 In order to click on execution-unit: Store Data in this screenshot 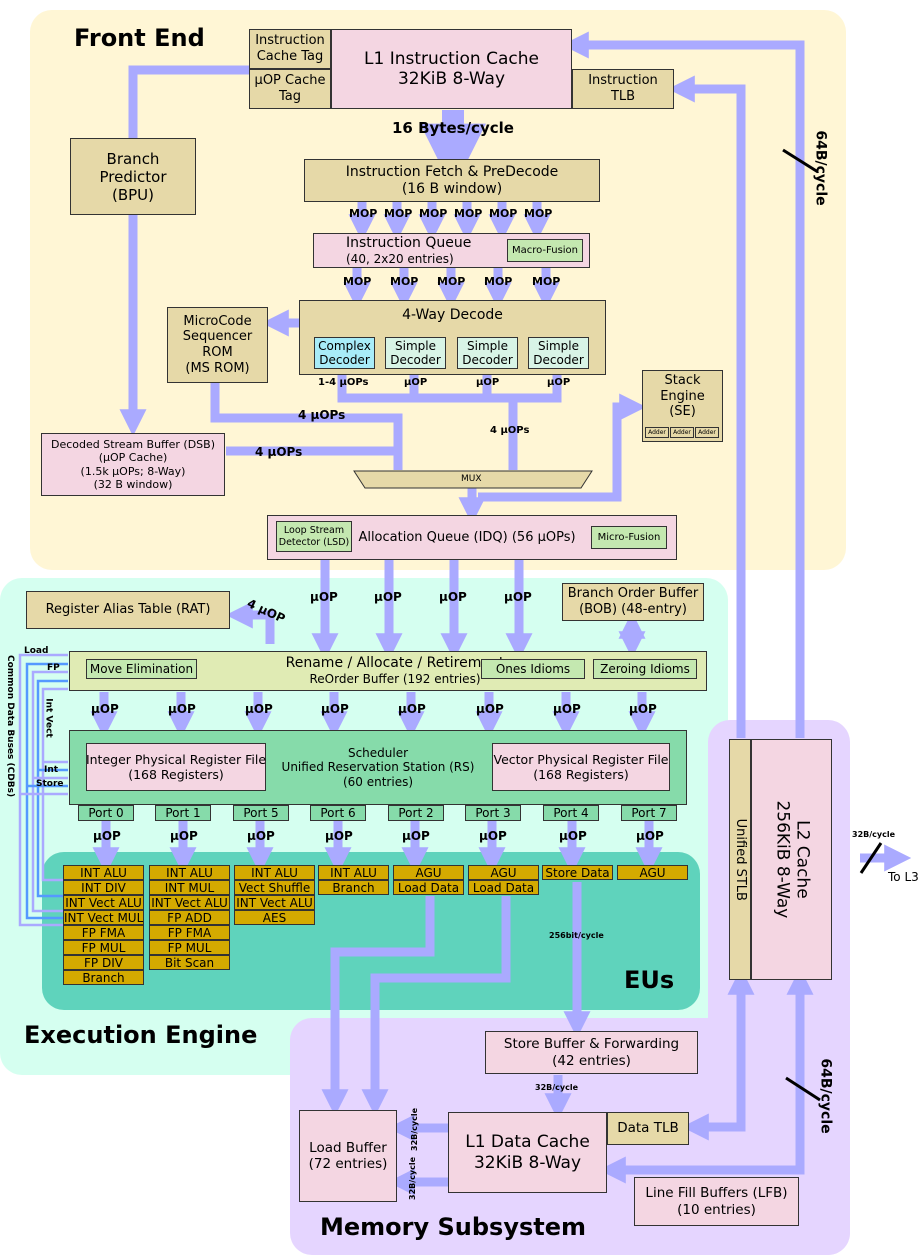, I will do `click(577, 872)`.